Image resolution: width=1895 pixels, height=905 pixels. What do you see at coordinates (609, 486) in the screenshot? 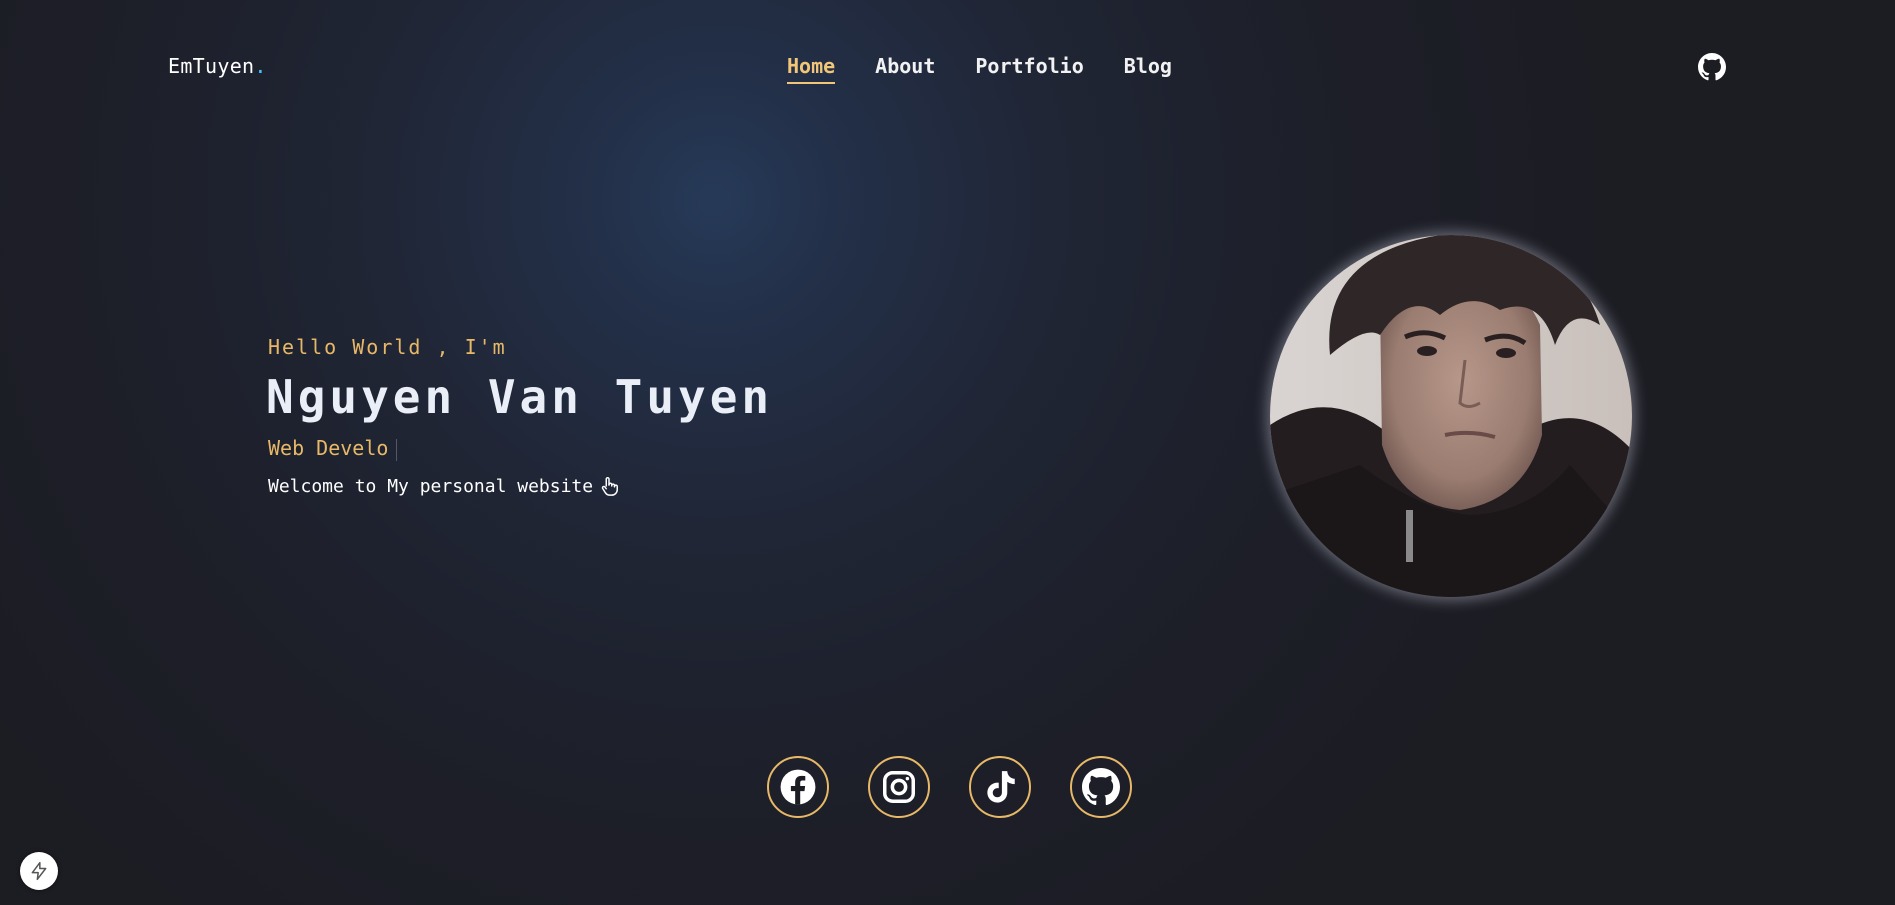
I see `pointing-hand-icon` at bounding box center [609, 486].